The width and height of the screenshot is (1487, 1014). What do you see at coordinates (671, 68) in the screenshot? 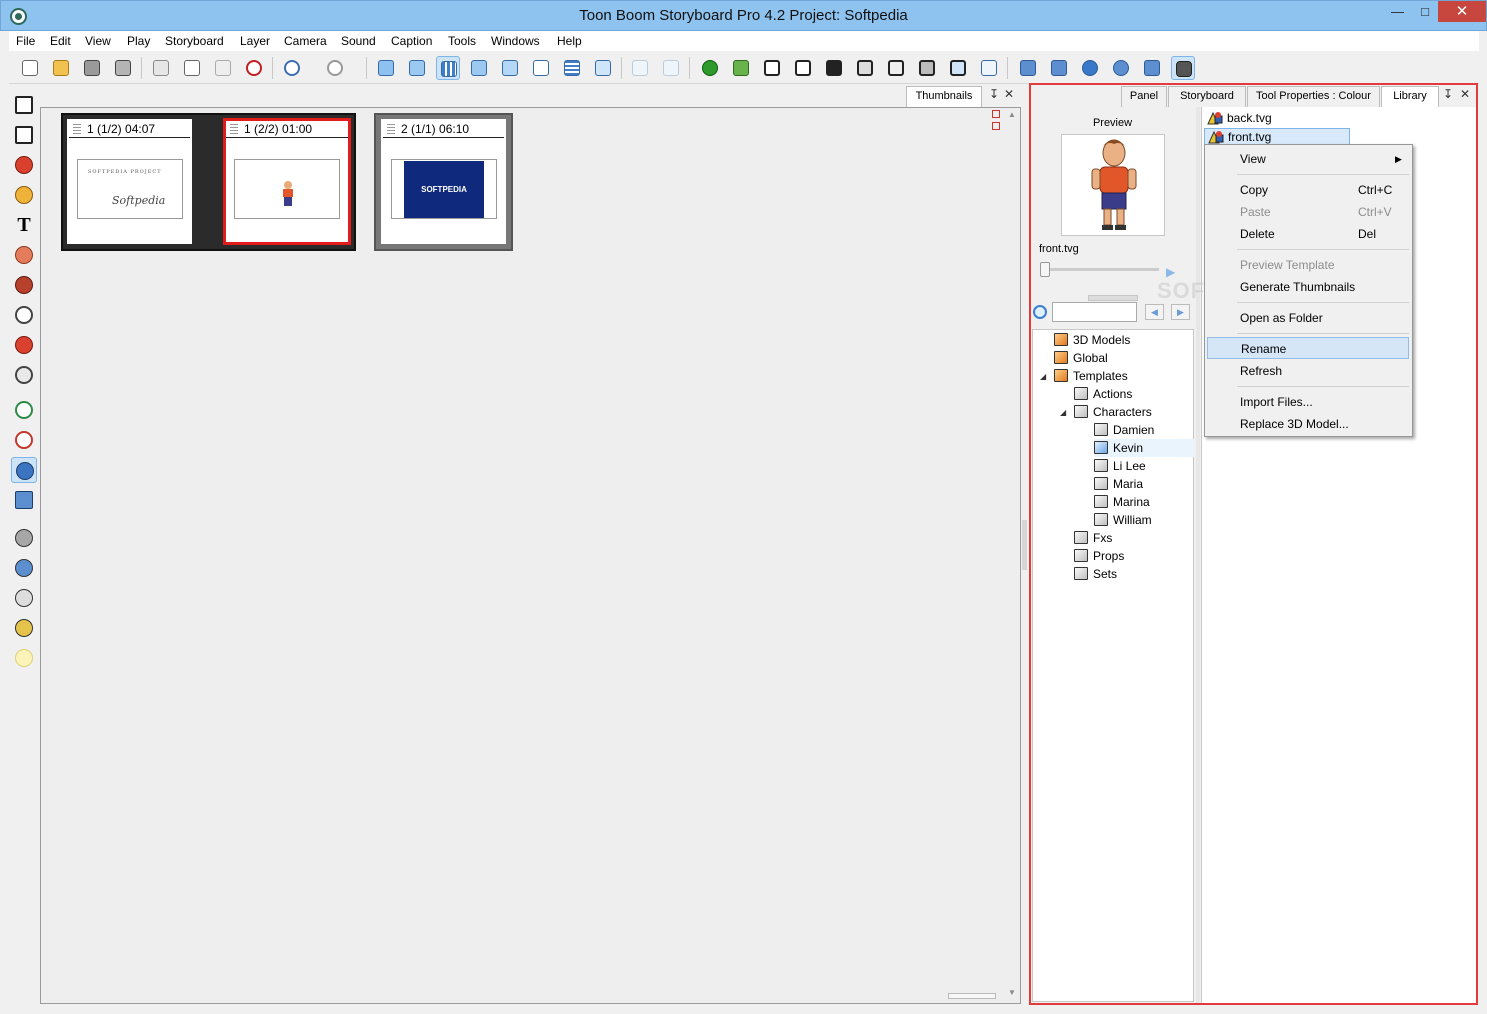
I see `light-table-icon` at bounding box center [671, 68].